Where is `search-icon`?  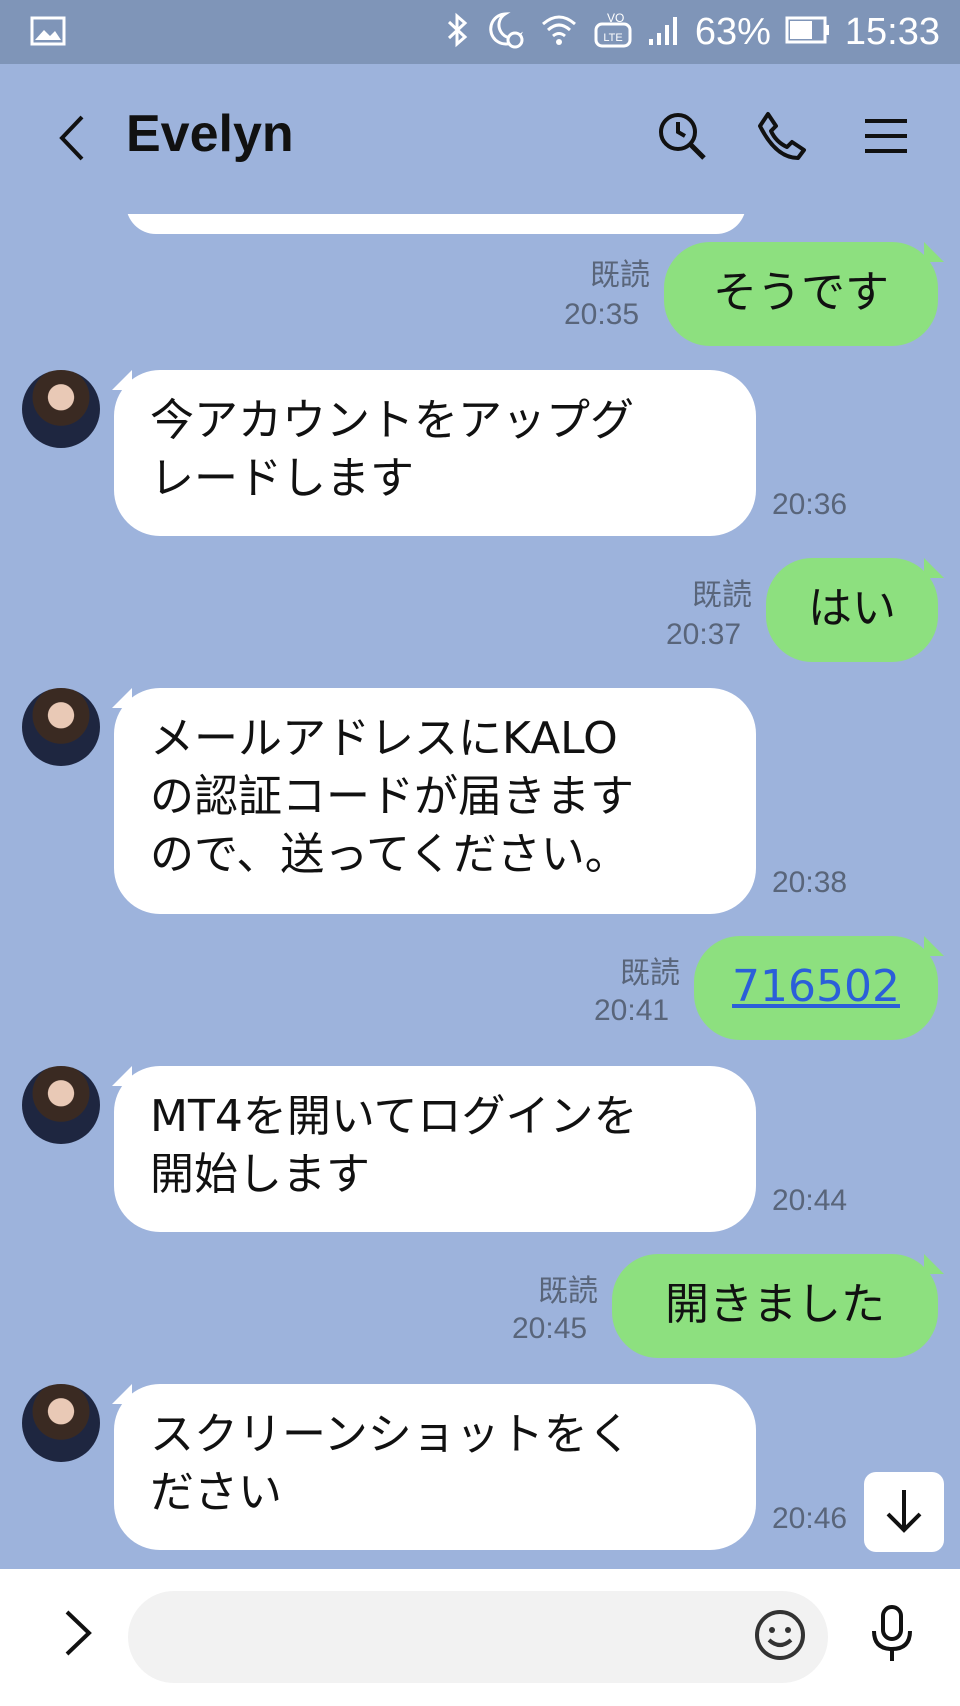 search-icon is located at coordinates (682, 138).